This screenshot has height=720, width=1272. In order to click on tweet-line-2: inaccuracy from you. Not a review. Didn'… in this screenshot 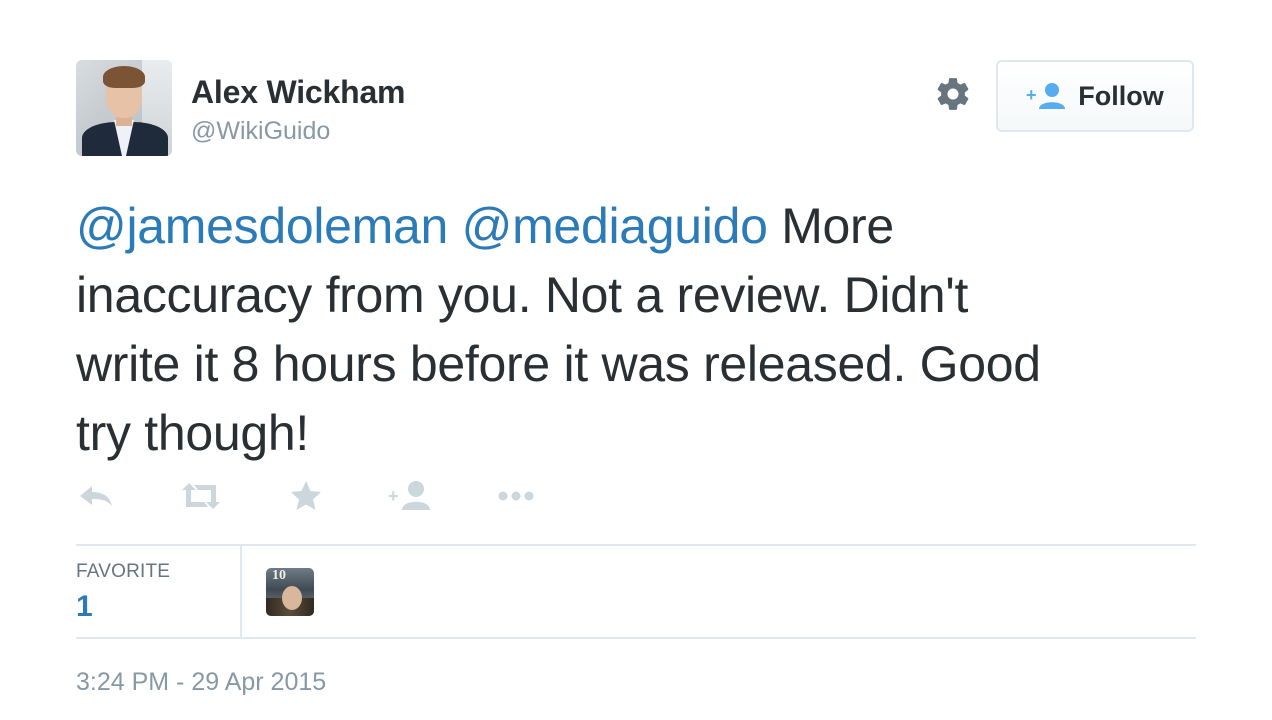, I will do `click(522, 295)`.